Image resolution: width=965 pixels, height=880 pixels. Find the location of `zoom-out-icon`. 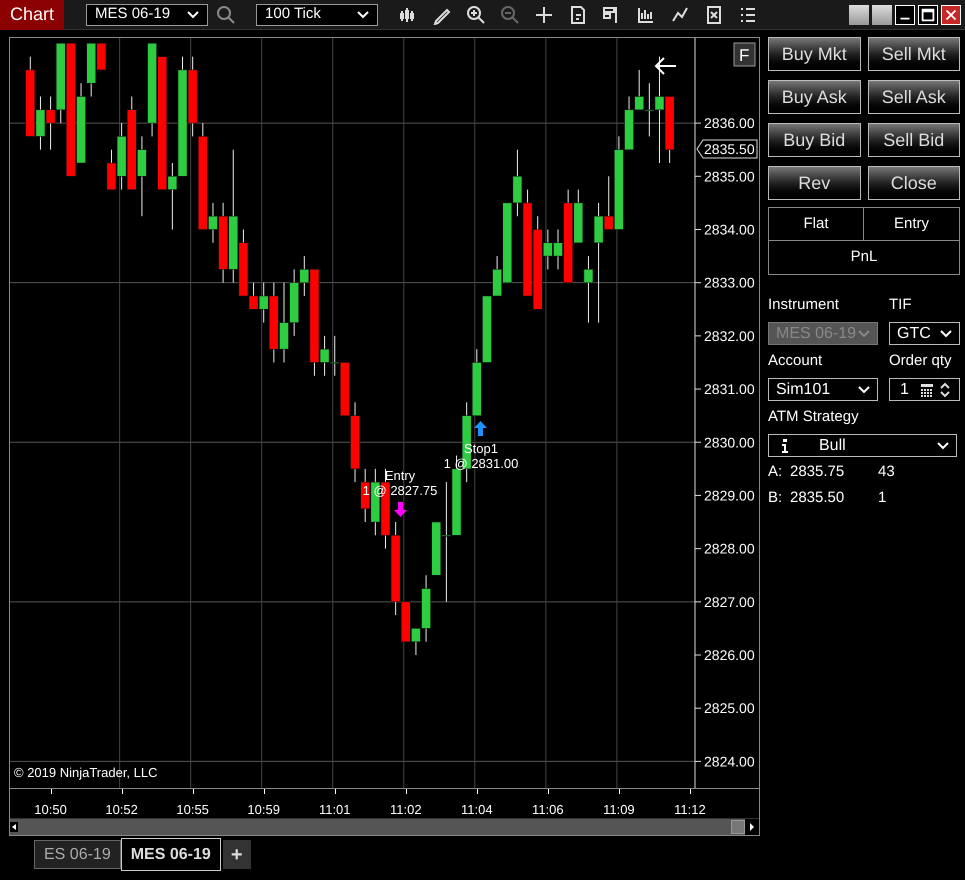

zoom-out-icon is located at coordinates (510, 14).